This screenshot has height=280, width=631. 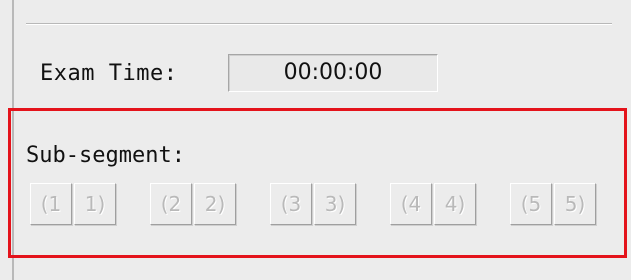 What do you see at coordinates (433, 205) in the screenshot?
I see `segment-group-4: (4 4)` at bounding box center [433, 205].